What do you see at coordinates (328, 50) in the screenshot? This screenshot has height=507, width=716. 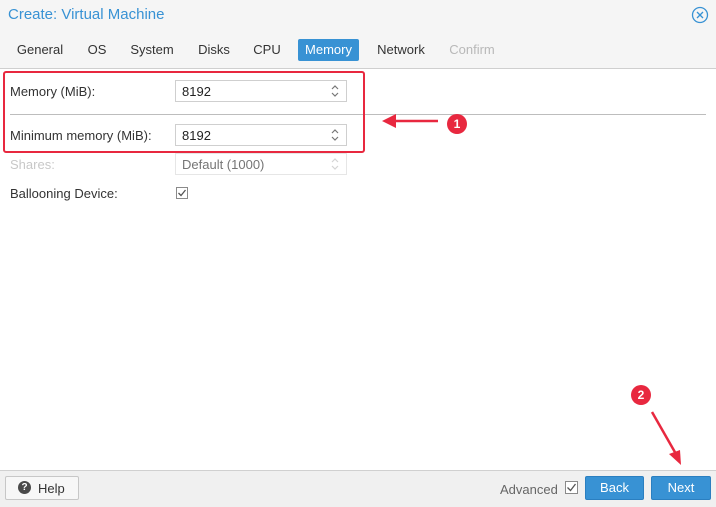 I see `tab-memory: Memory` at bounding box center [328, 50].